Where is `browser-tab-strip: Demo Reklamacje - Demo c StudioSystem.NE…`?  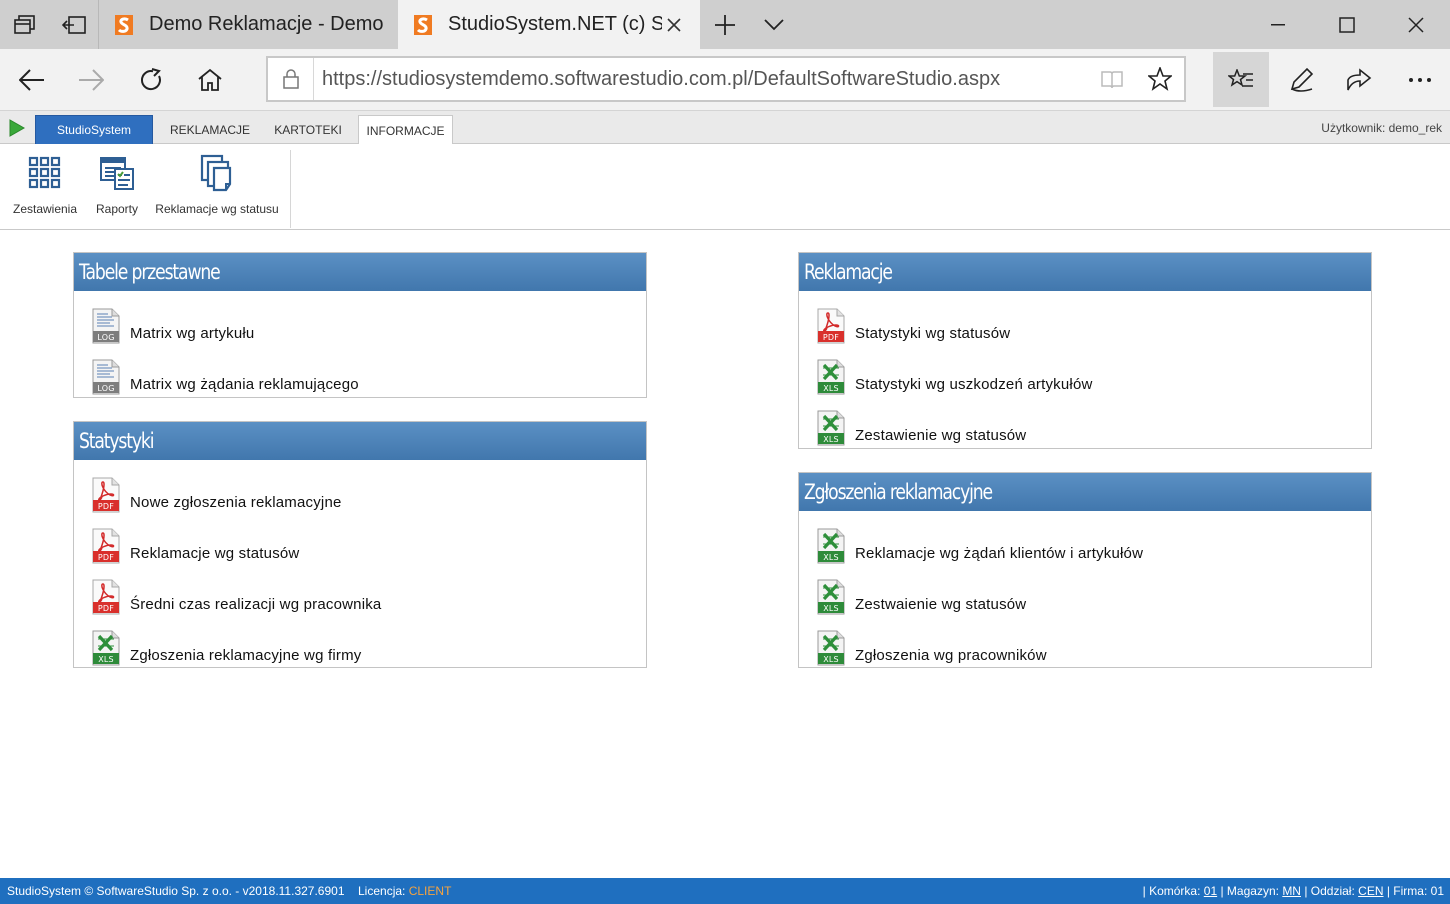
browser-tab-strip: Demo Reklamacje - Demo c StudioSystem.NE… is located at coordinates (725, 24).